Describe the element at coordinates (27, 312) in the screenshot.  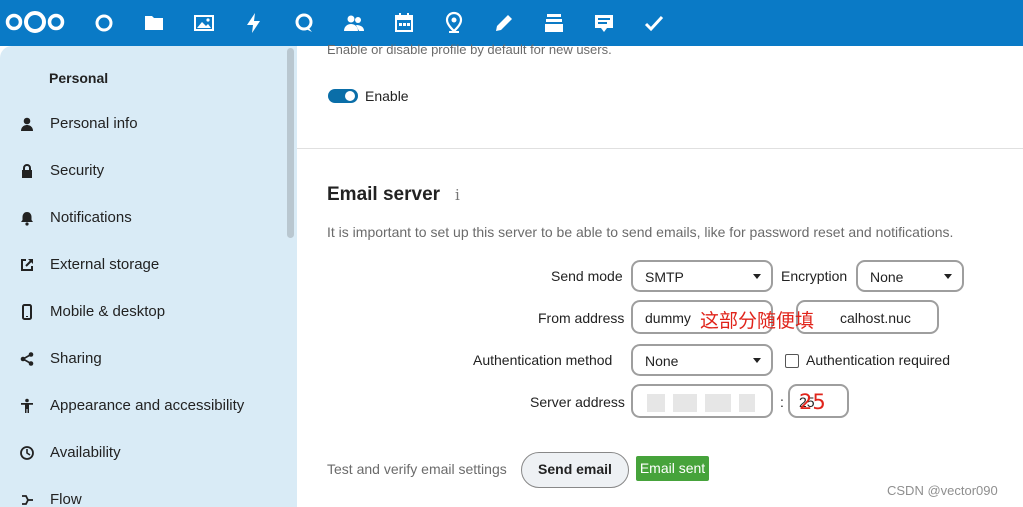
I see `phone-icon` at that location.